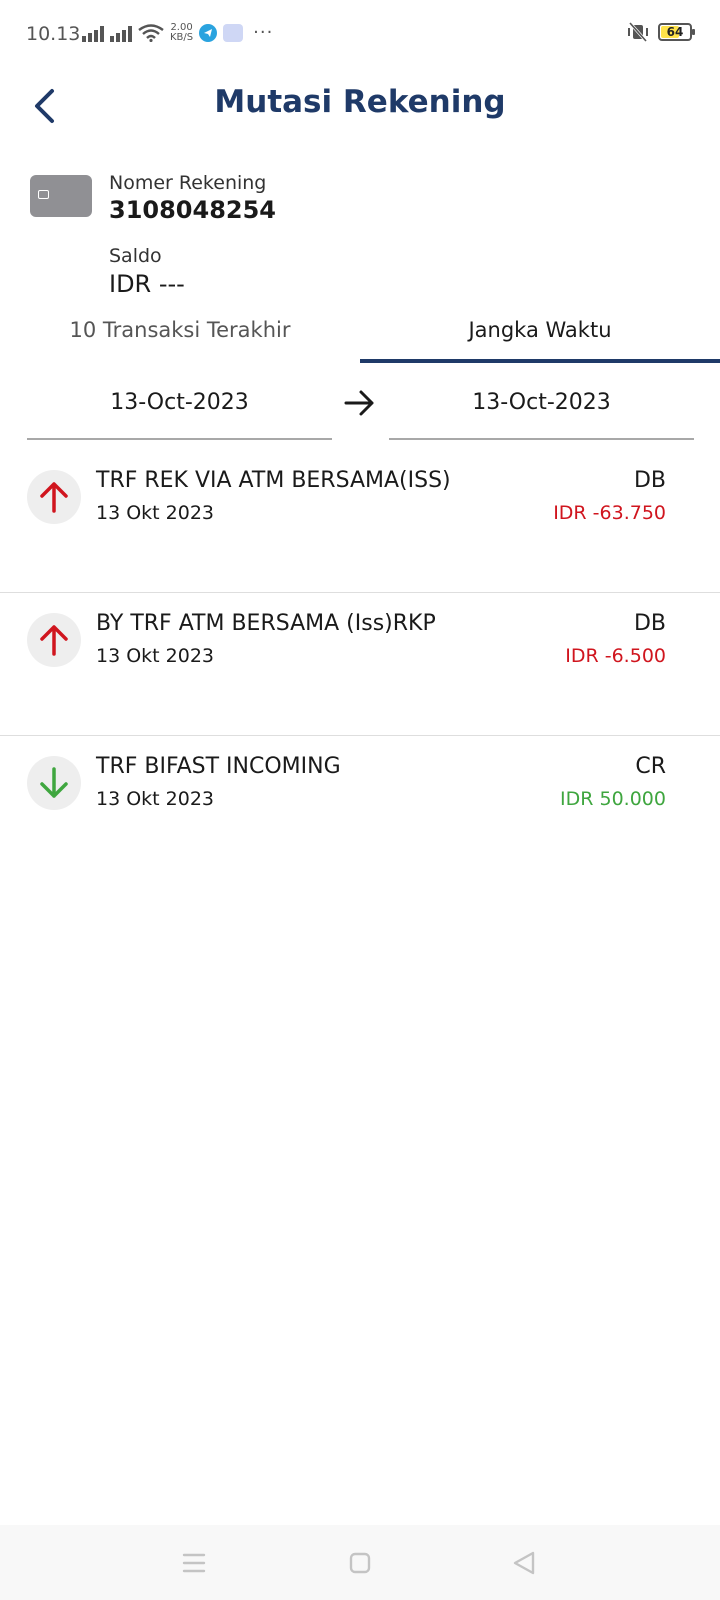 This screenshot has width=720, height=1600. Describe the element at coordinates (266, 623) in the screenshot. I see `transaction-description: BY TRF ATM BERSAMA (Iss)RKP` at that location.